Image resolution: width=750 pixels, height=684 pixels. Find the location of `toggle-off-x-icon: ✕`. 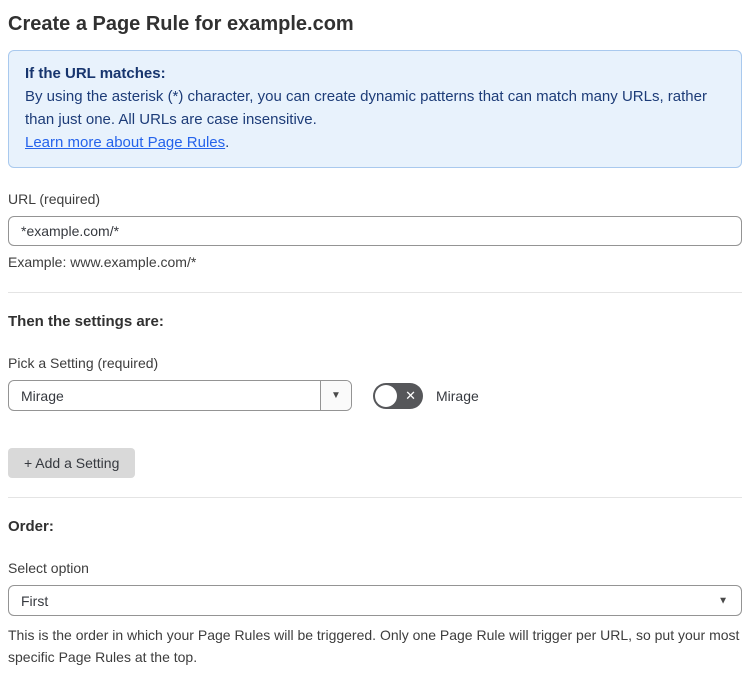

toggle-off-x-icon: ✕ is located at coordinates (410, 395).